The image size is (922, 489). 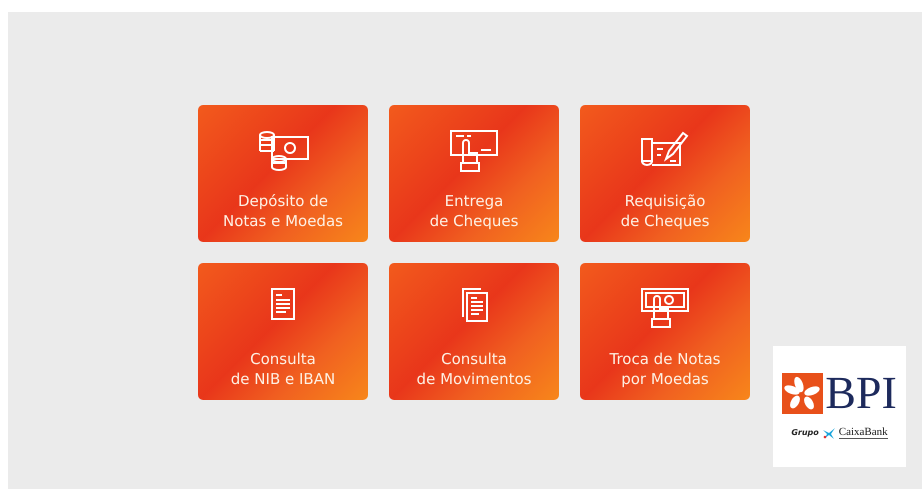 What do you see at coordinates (474, 151) in the screenshot?
I see `hand-holding-cheque-icon` at bounding box center [474, 151].